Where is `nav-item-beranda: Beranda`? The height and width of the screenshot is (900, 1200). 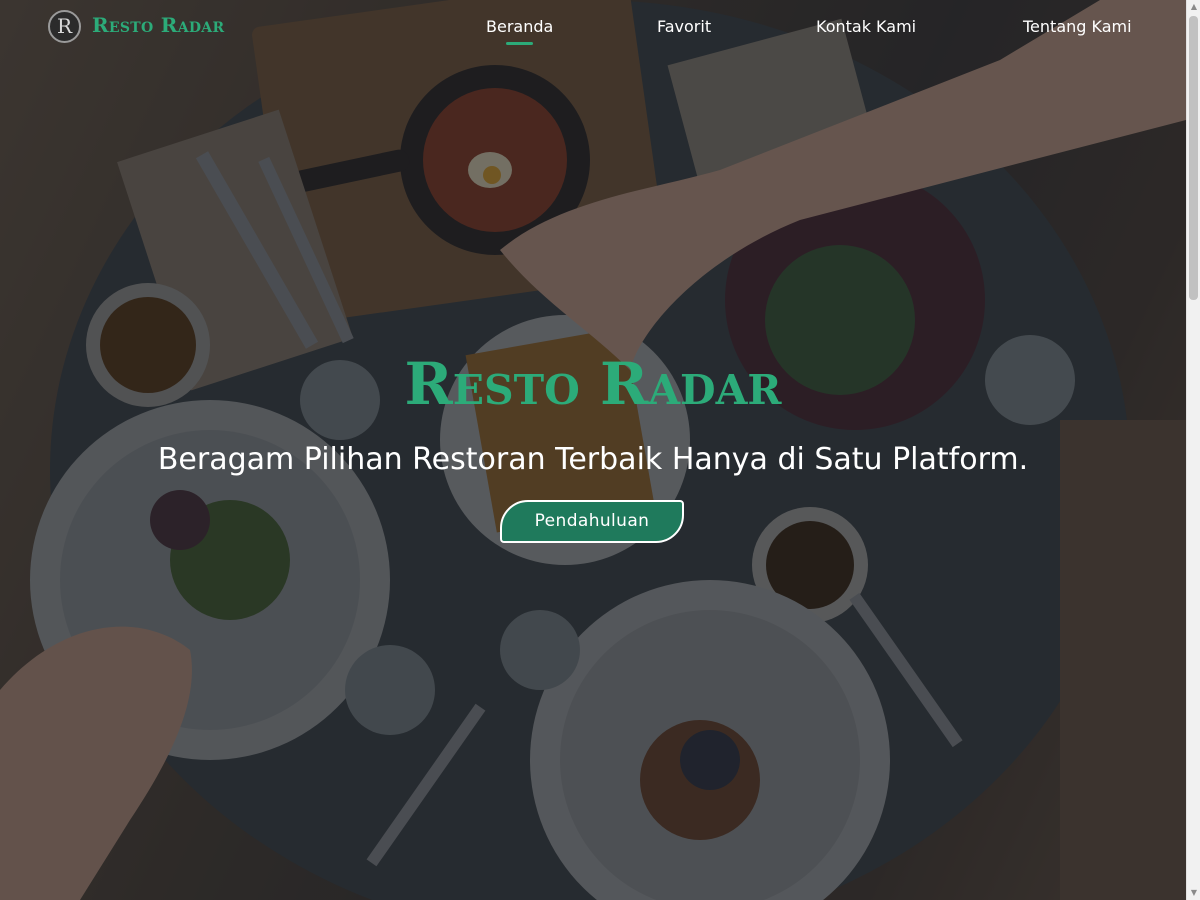 nav-item-beranda: Beranda is located at coordinates (519, 26).